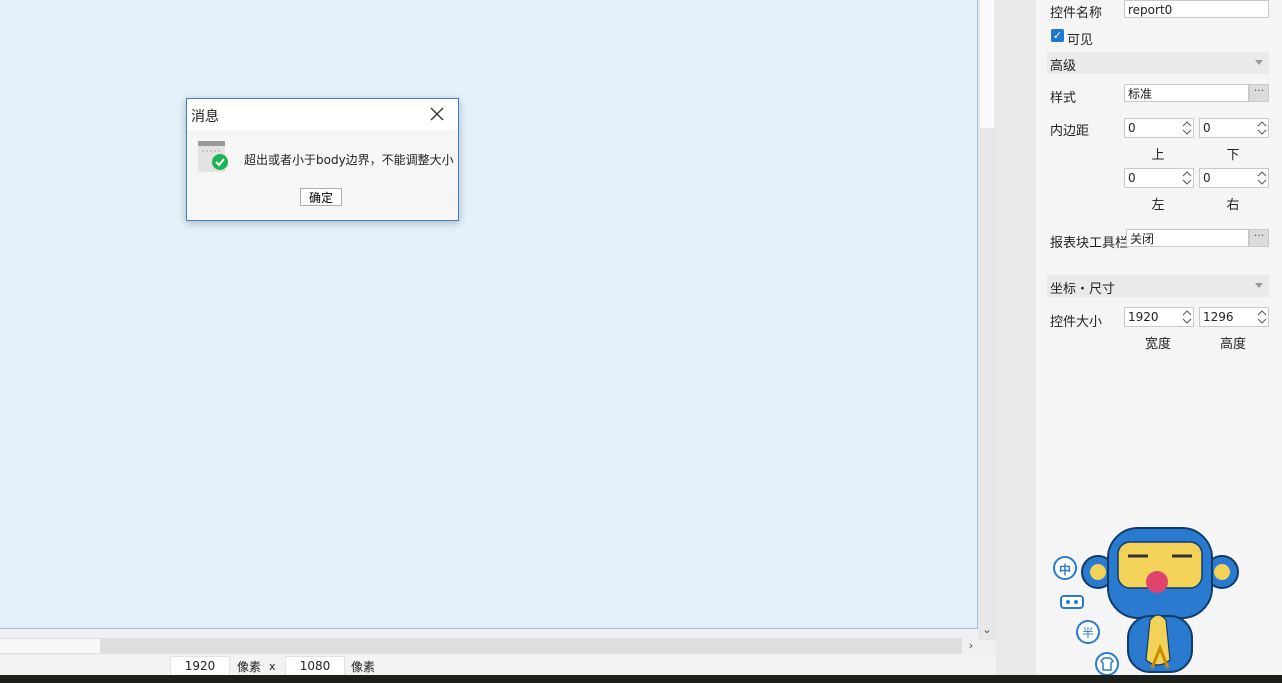 The image size is (1282, 683). I want to click on dialog-message: 超出或者小于body边界，不能调整大小, so click(349, 160).